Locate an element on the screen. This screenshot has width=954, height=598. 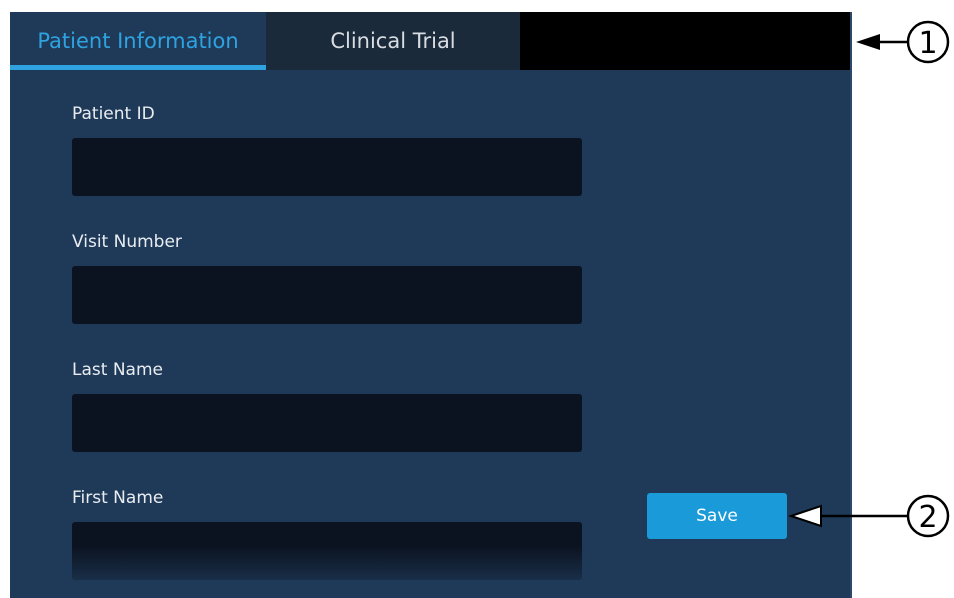
patient-id-label: Patient ID is located at coordinates (113, 114).